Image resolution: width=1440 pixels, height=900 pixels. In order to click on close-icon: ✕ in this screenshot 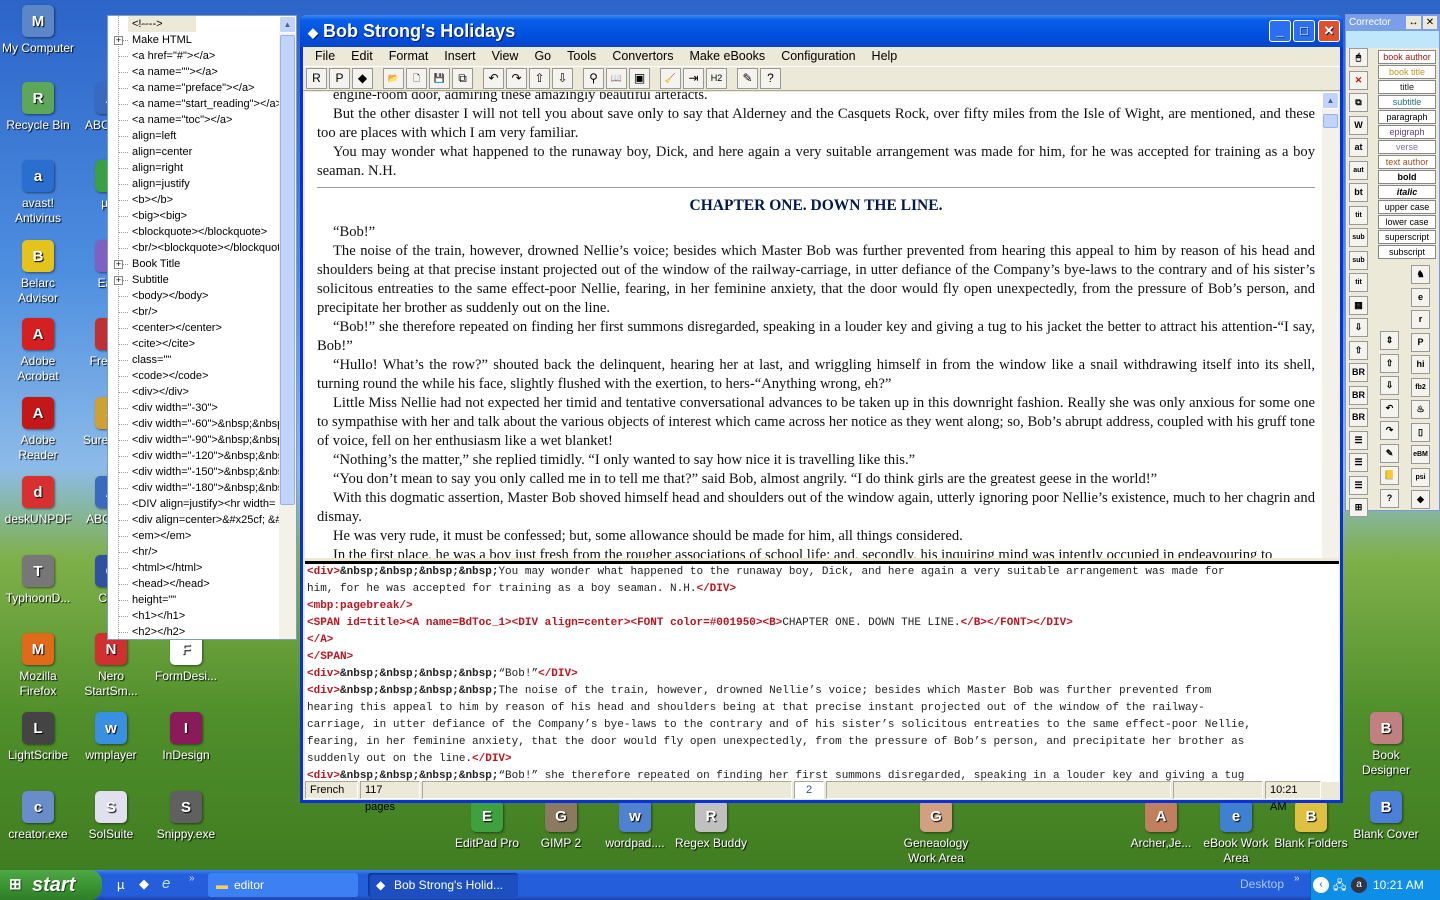, I will do `click(1430, 22)`.